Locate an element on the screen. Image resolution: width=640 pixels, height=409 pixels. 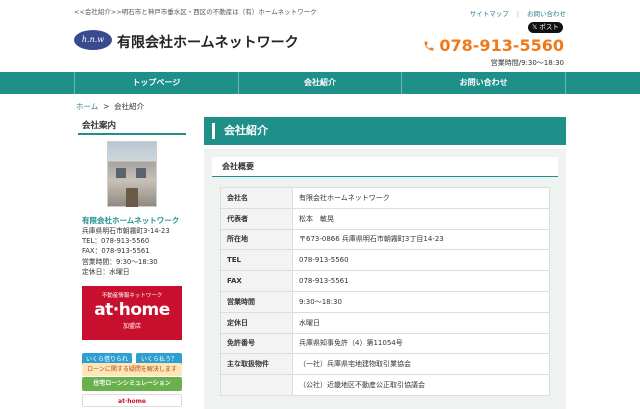
nav-contact: お問い合わせ is located at coordinates (484, 83).